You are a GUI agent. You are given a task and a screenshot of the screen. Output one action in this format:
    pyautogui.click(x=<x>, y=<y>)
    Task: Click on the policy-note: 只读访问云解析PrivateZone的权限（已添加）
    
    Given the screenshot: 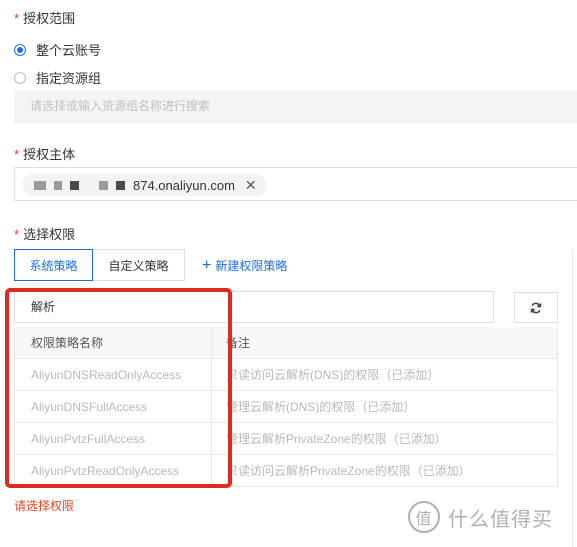 What is the action you would take?
    pyautogui.click(x=385, y=470)
    